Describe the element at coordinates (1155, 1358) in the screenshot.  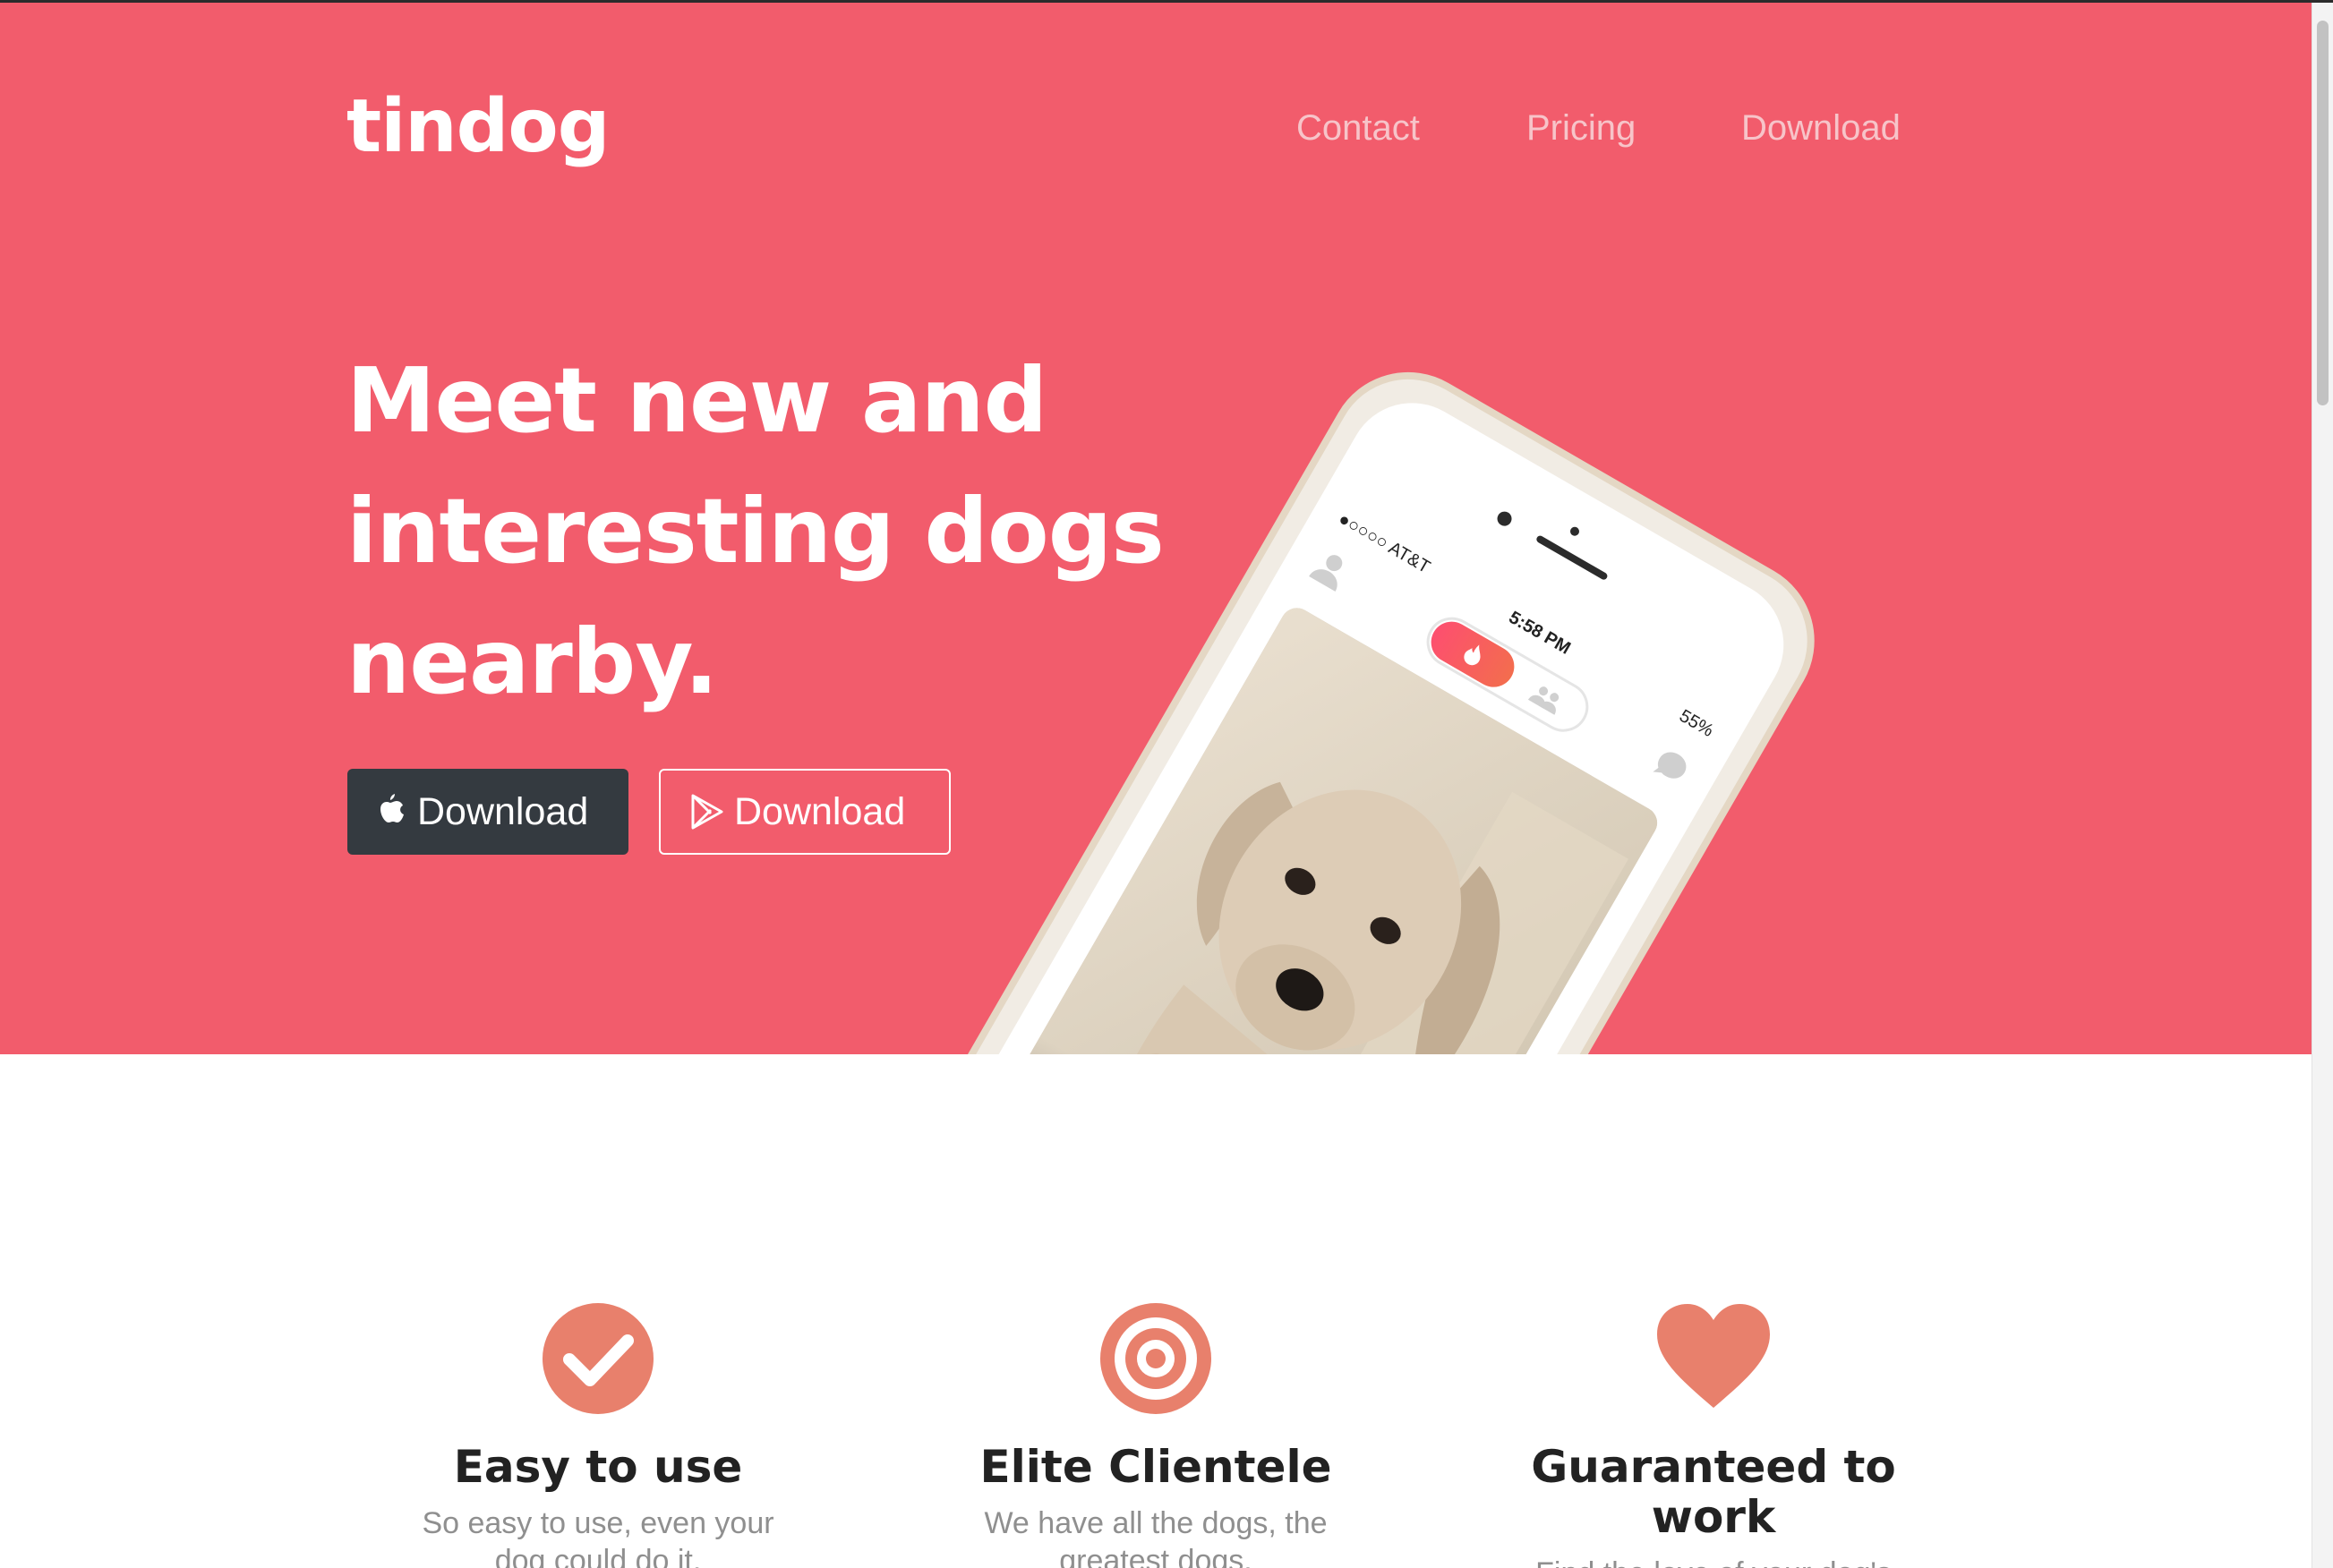
I see `bullseye-icon` at that location.